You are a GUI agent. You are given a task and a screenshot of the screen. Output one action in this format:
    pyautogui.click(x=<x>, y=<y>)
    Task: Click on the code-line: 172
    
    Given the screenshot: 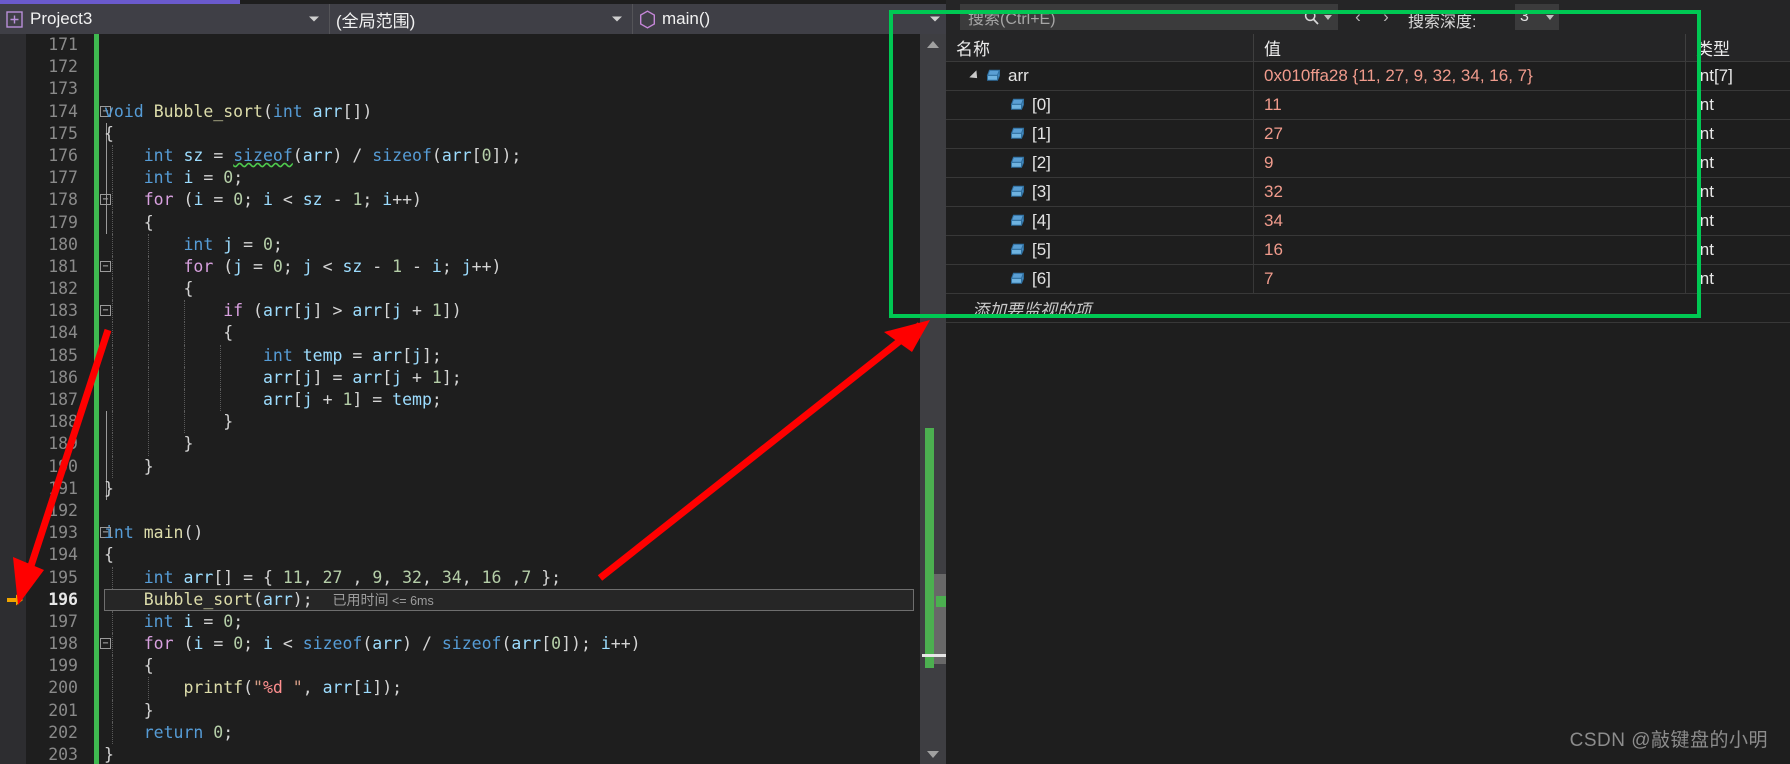 What is the action you would take?
    pyautogui.click(x=460, y=67)
    